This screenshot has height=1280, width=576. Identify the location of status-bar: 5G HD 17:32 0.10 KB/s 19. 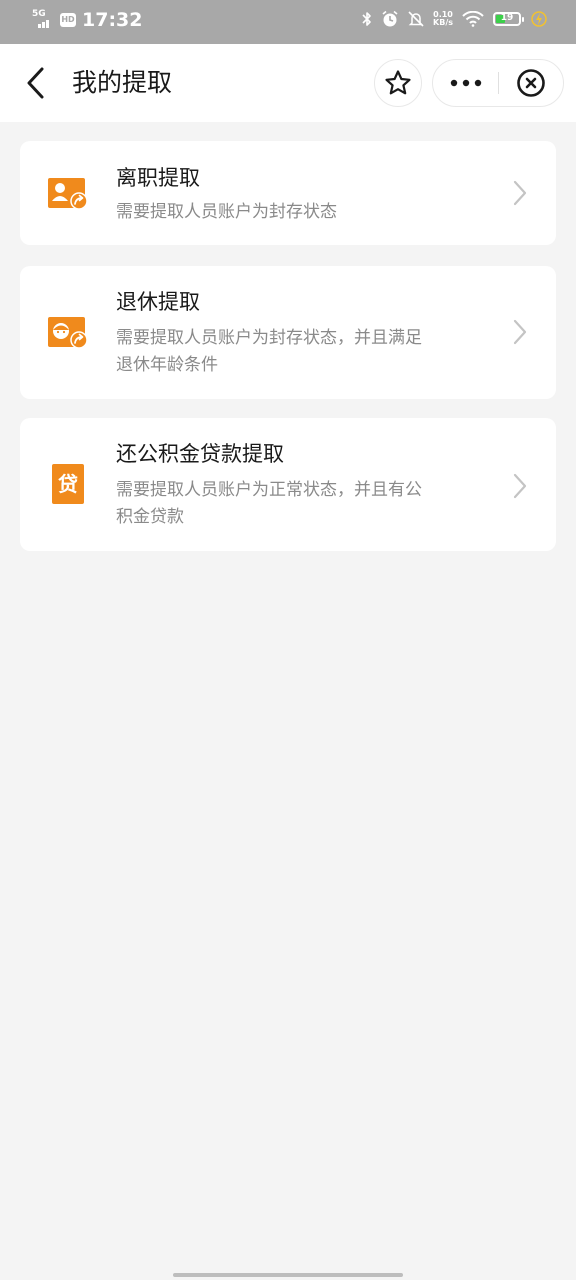
(288, 22).